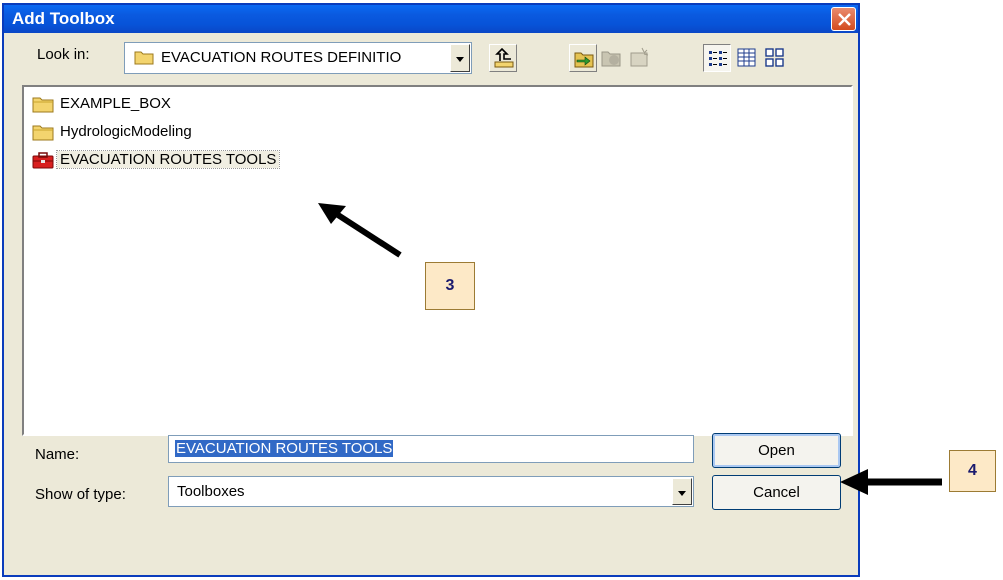  Describe the element at coordinates (80, 494) in the screenshot. I see `type-label: Show of type:` at that location.